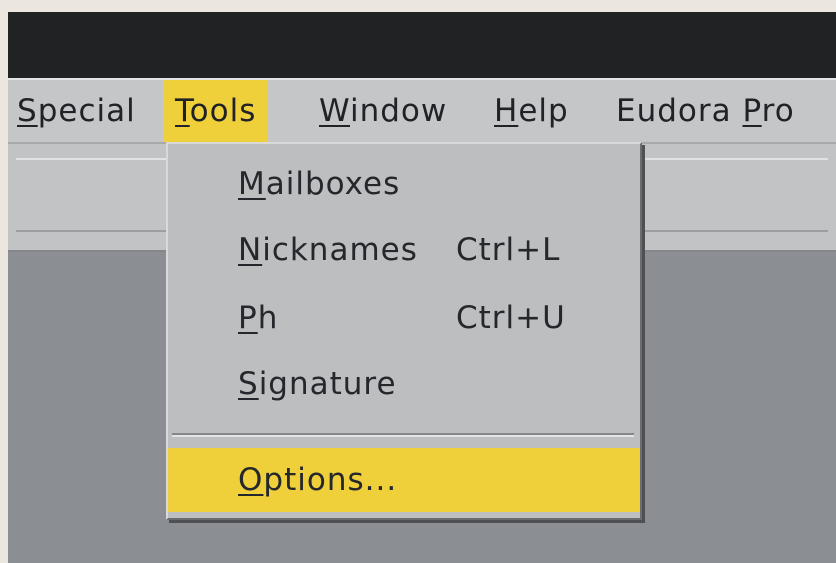 Image resolution: width=836 pixels, height=563 pixels. Describe the element at coordinates (182, 111) in the screenshot. I see `menu-mnemonic: T` at that location.